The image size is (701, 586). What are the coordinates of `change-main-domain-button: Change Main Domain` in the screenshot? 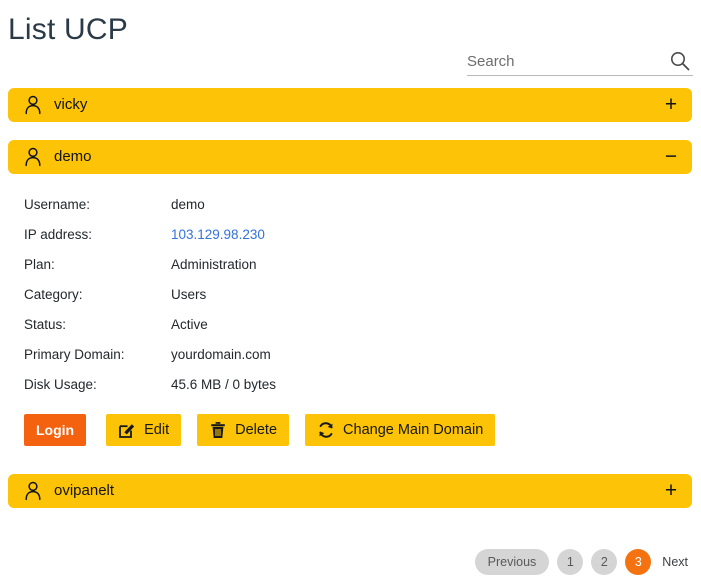 It's located at (400, 430).